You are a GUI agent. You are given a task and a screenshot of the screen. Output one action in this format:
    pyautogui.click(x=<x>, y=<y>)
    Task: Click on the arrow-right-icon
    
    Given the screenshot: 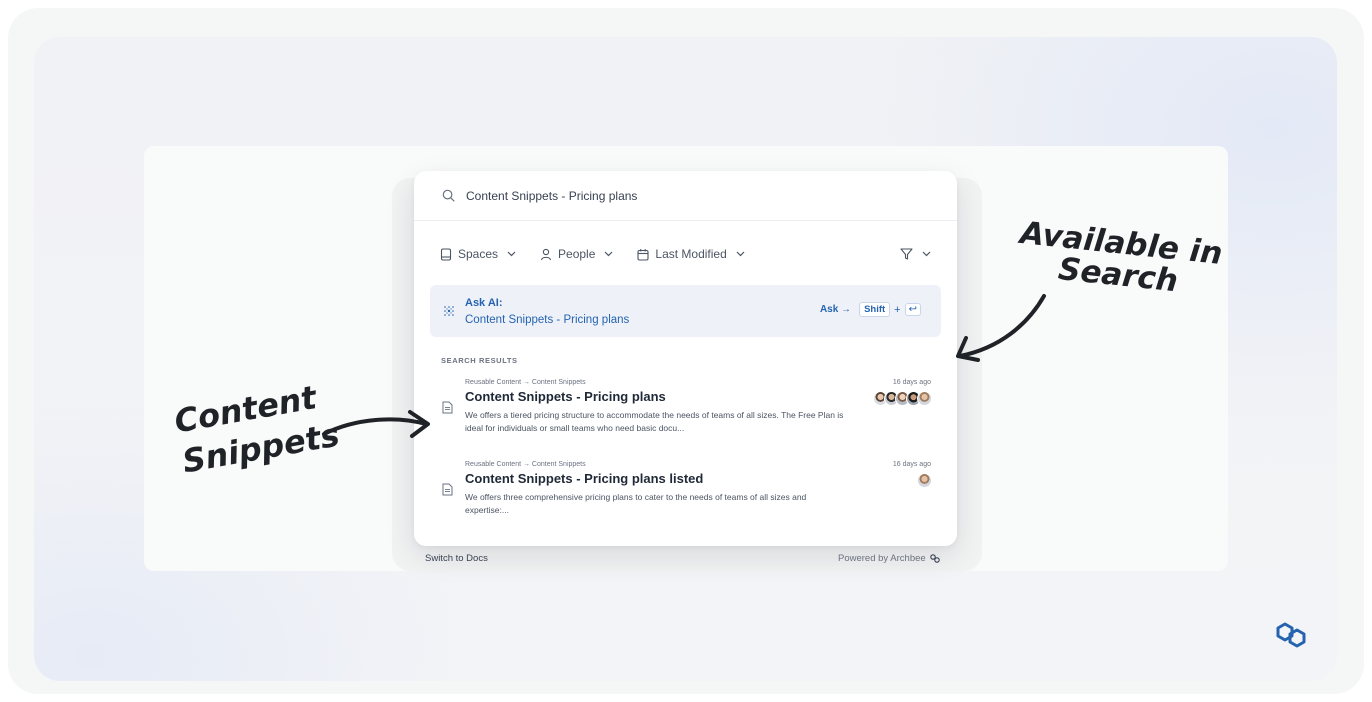 What is the action you would take?
    pyautogui.click(x=376, y=424)
    